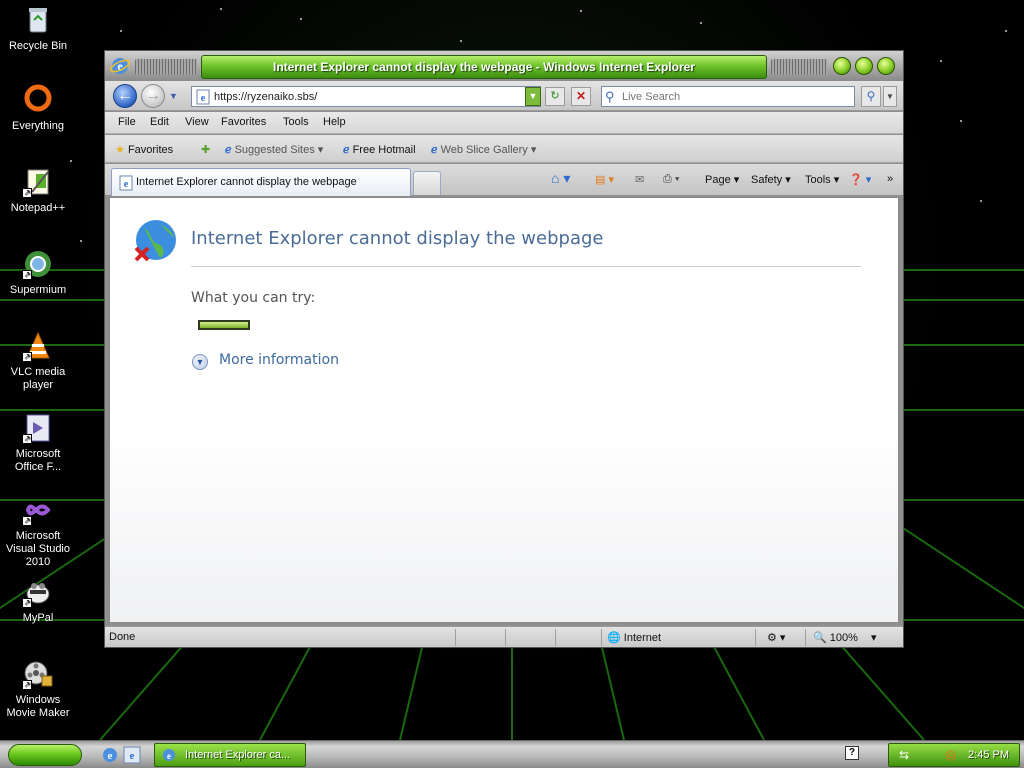 The height and width of the screenshot is (768, 1024). I want to click on address-bar: e, so click(366, 96).